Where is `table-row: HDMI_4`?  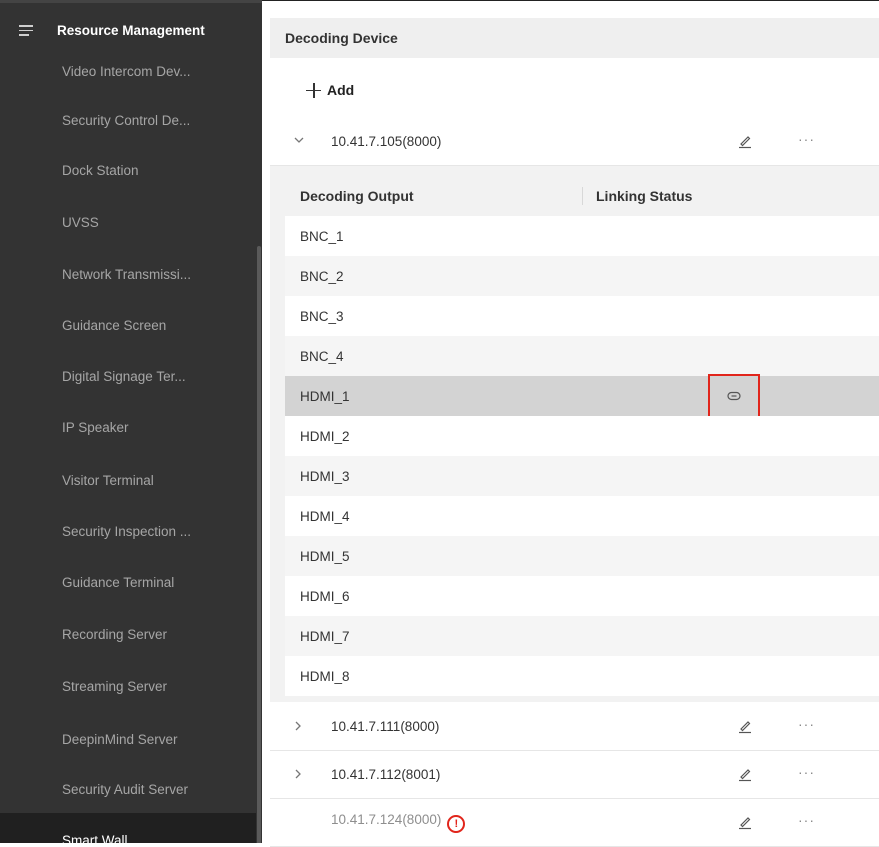
table-row: HDMI_4 is located at coordinates (582, 516).